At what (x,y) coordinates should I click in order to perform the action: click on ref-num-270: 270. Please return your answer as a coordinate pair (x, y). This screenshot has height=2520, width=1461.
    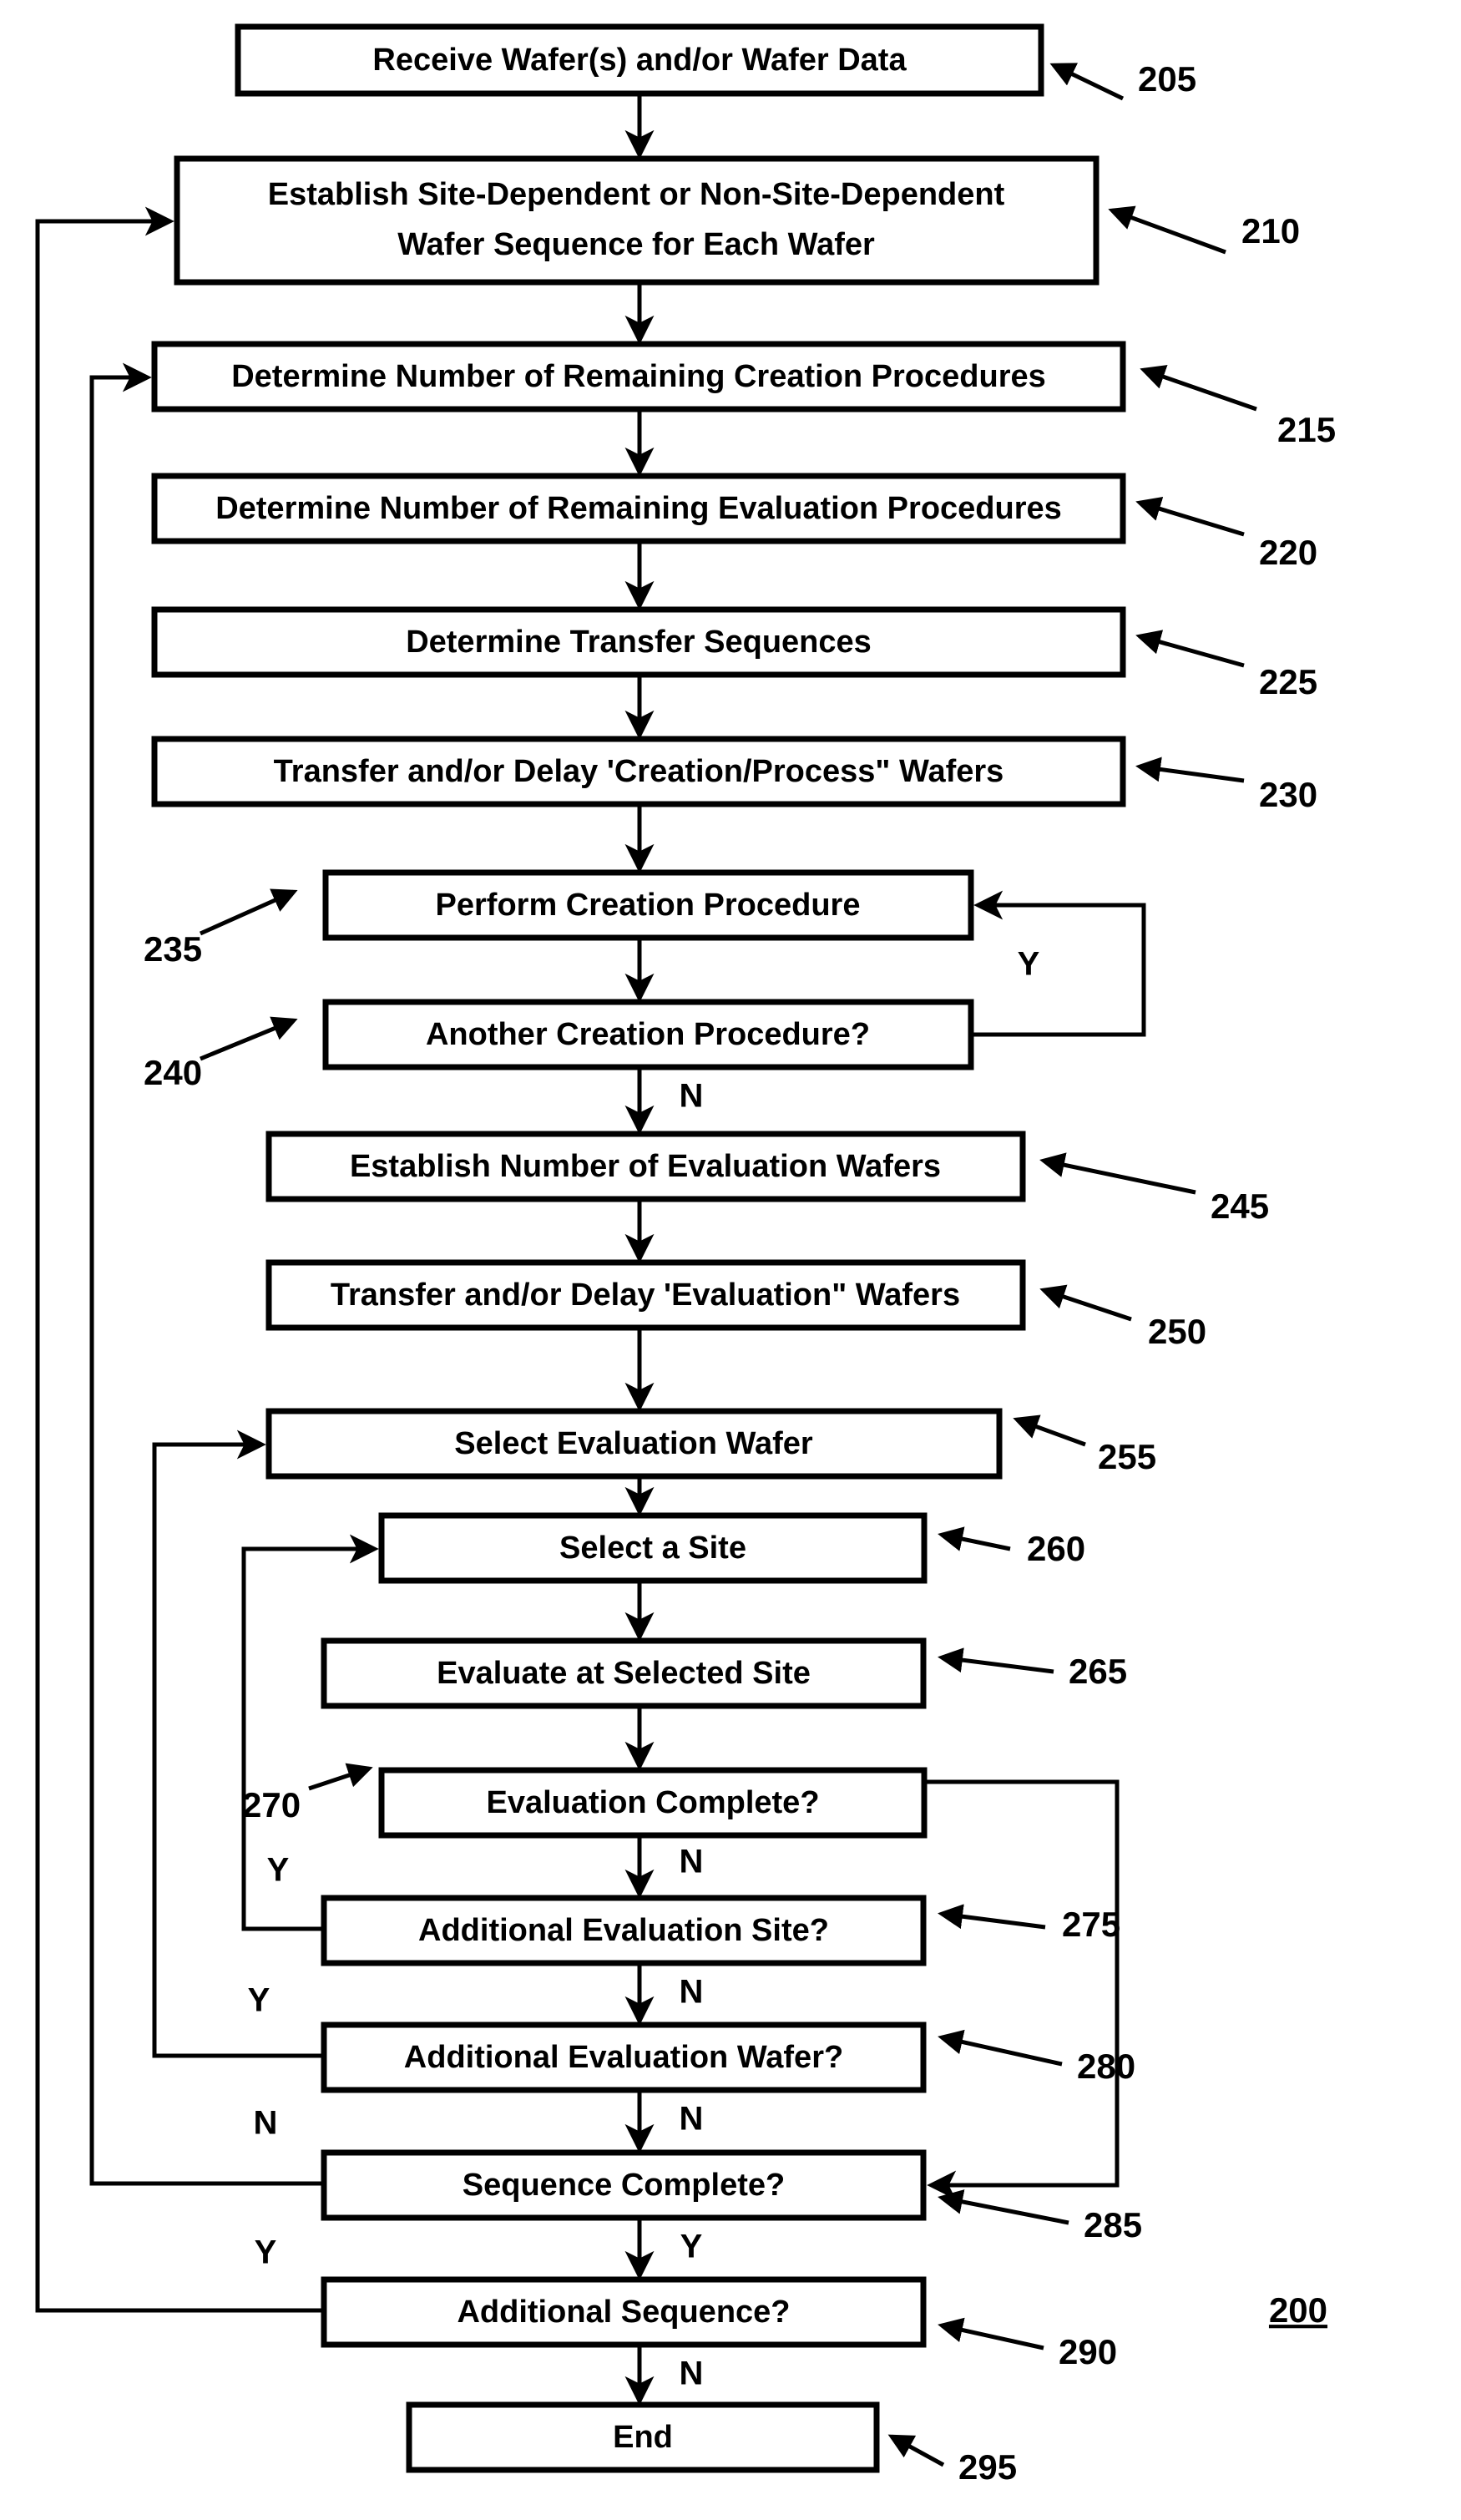
    Looking at the image, I should click on (271, 1804).